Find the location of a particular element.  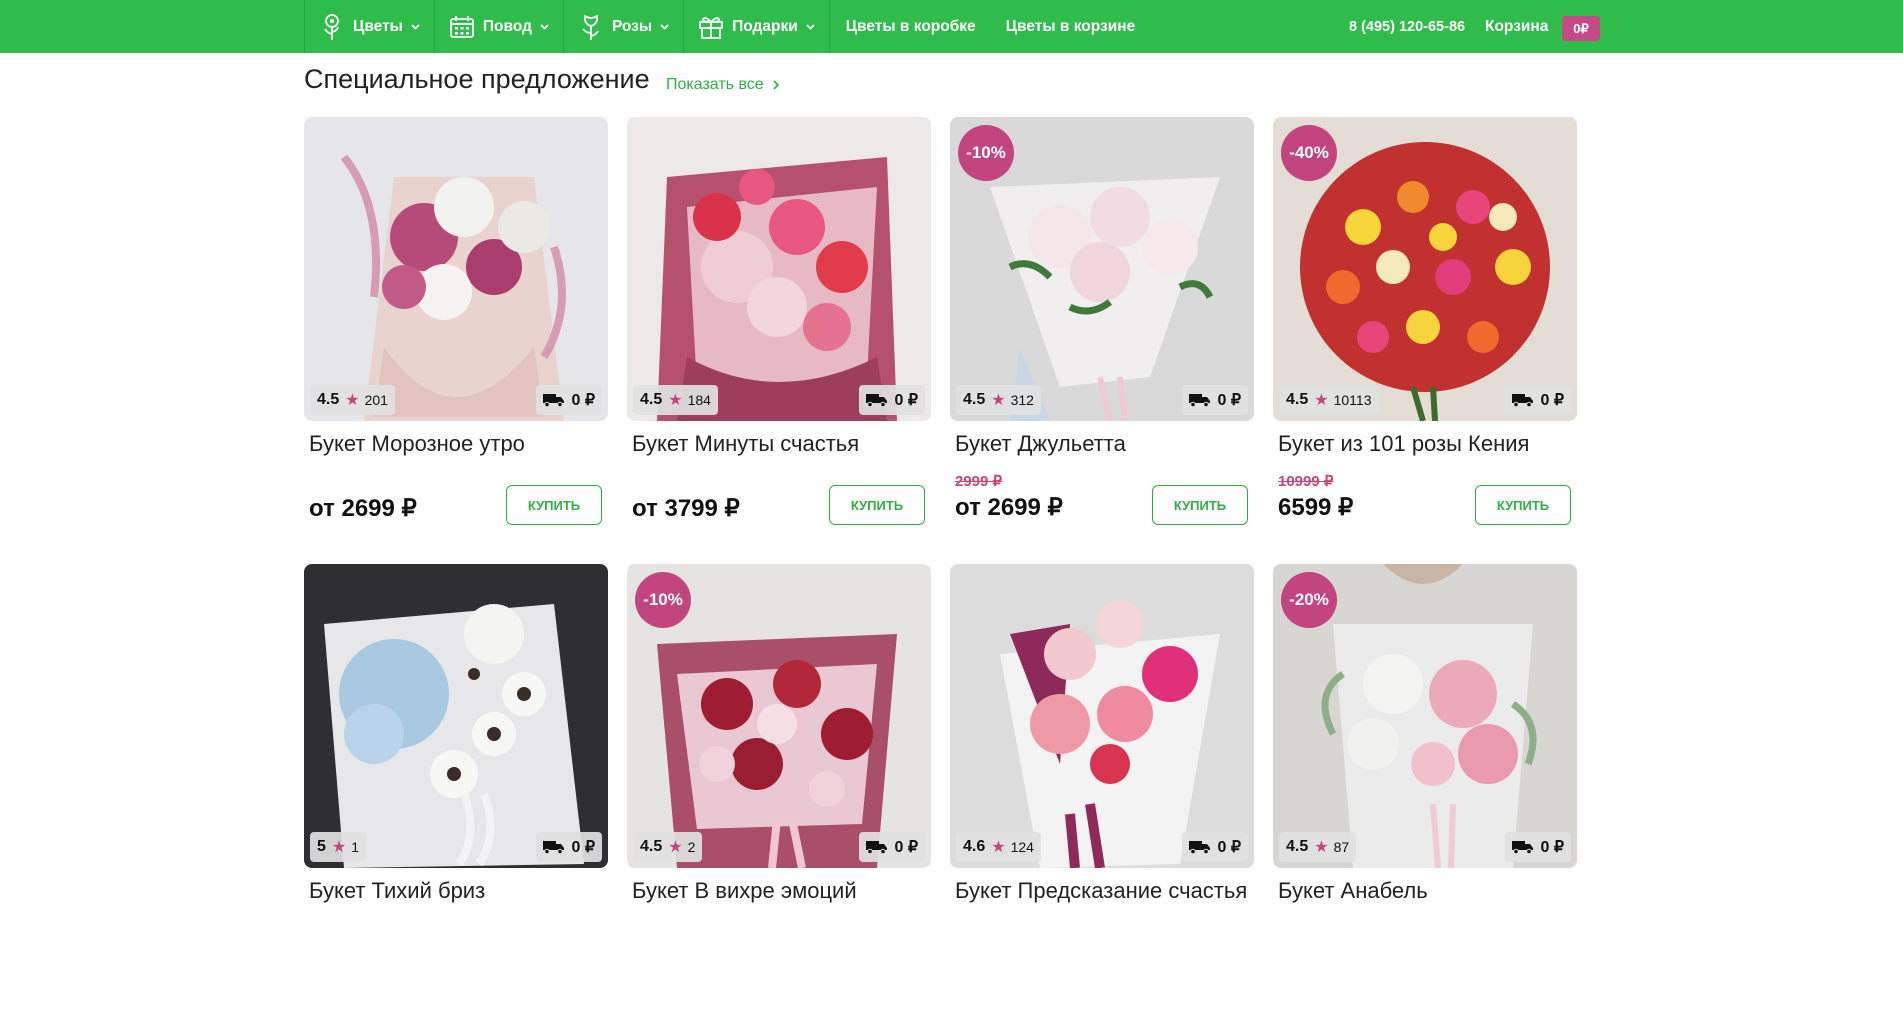

discount-badge: -40% is located at coordinates (1309, 153).